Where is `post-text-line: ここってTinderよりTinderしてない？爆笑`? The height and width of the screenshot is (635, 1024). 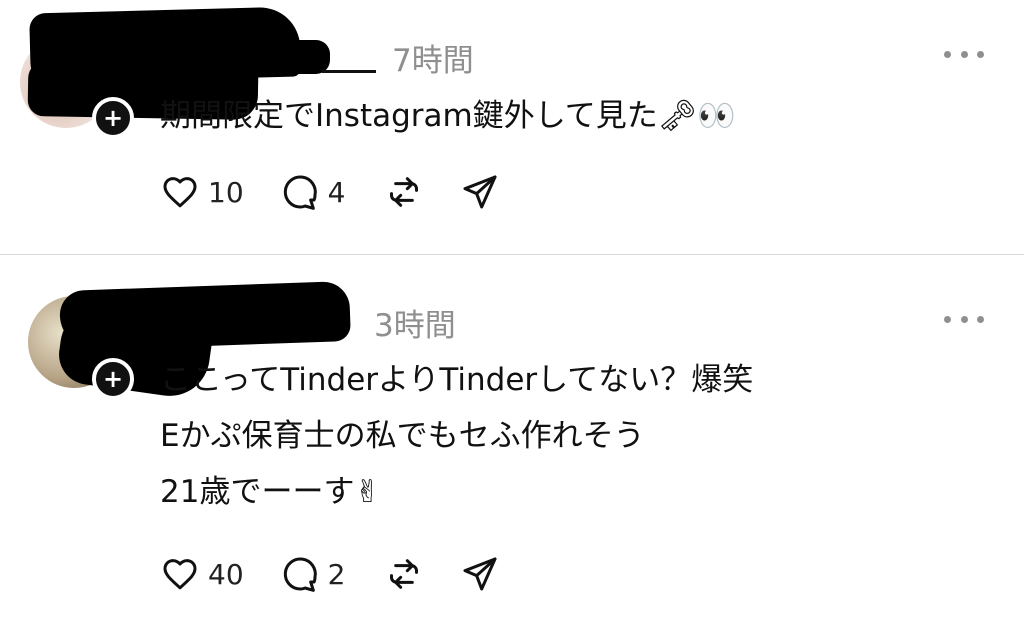
post-text-line: ここってTinderよりTinderしてない？爆笑 is located at coordinates (457, 380).